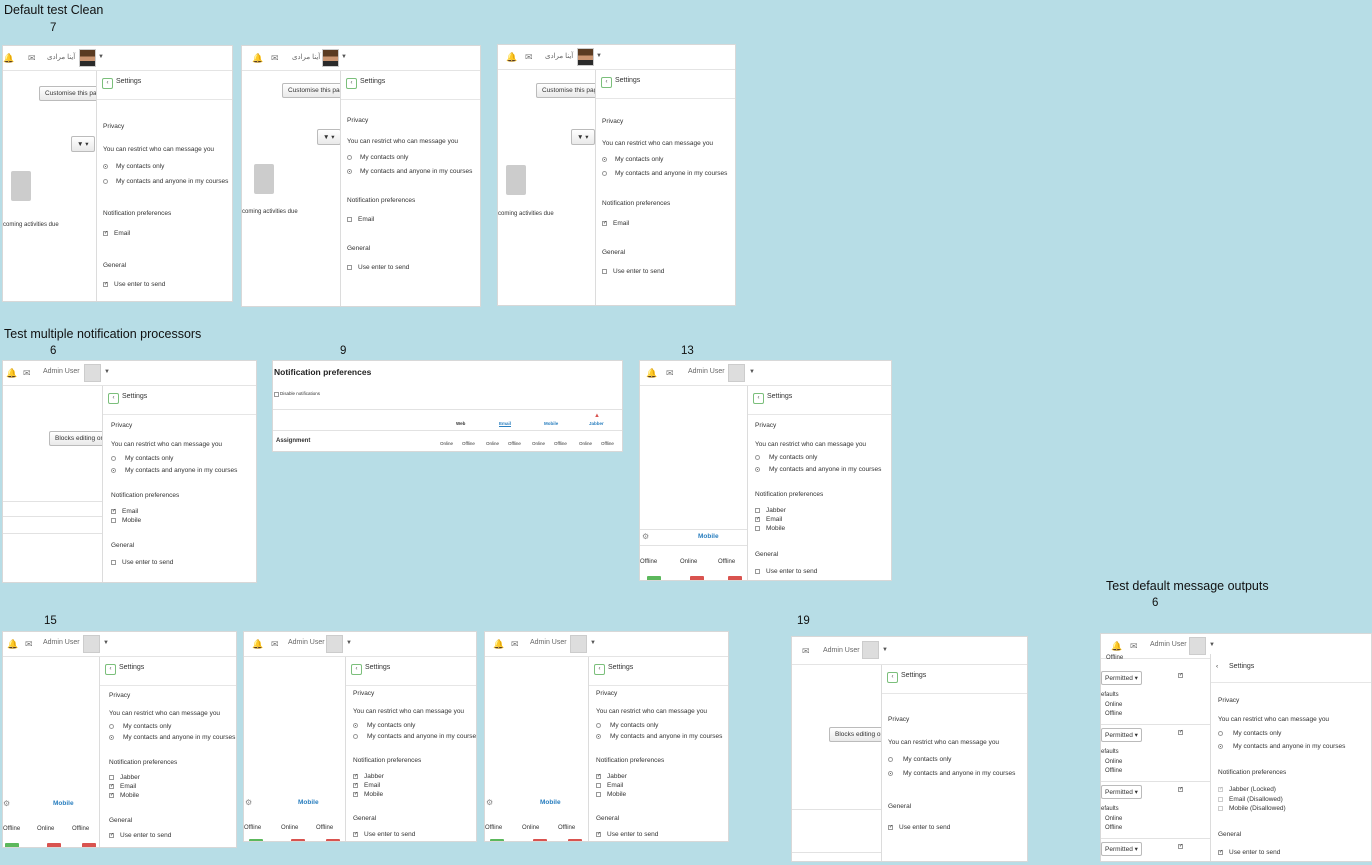 The width and height of the screenshot is (1372, 865). I want to click on filter-button: ▼ ▾, so click(329, 137).